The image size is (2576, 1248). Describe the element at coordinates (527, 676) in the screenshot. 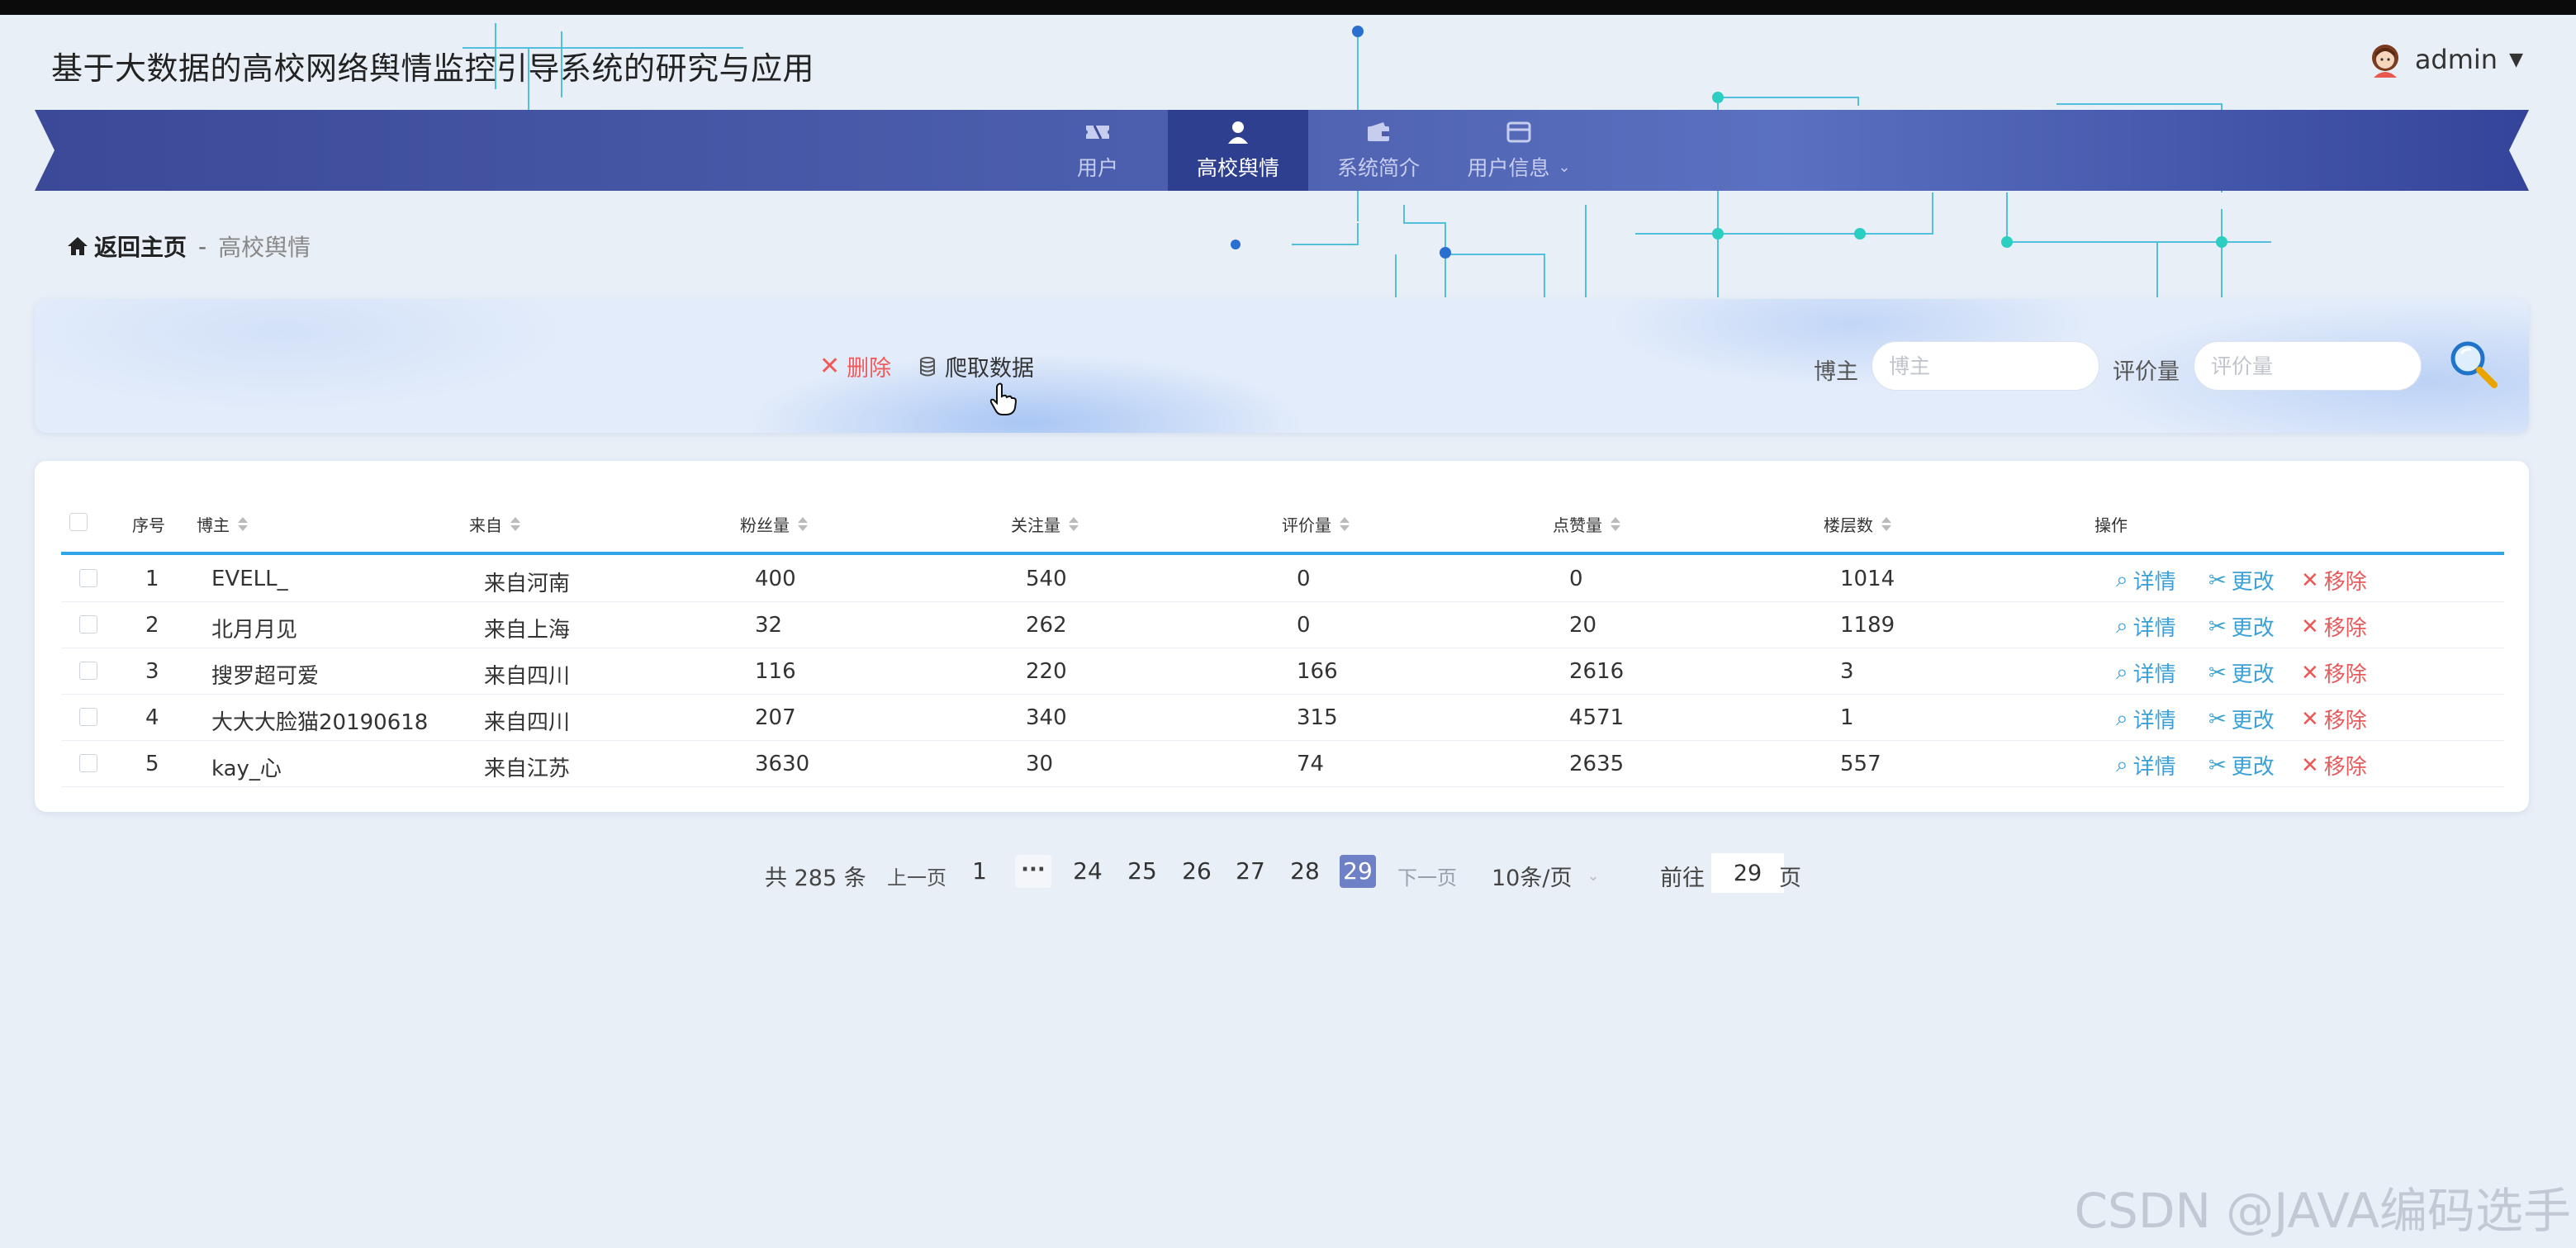

I see `cell-from: 来自四川` at that location.